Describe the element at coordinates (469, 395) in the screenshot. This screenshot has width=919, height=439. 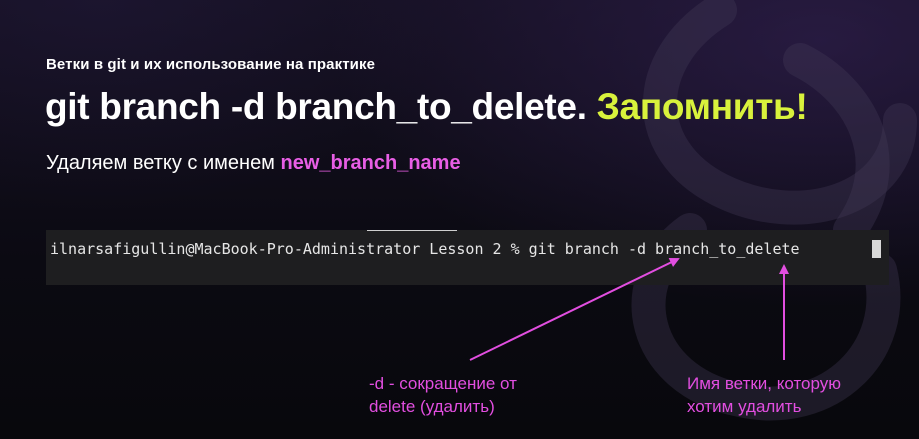
I see `flag-annotation: -d - сокращение от delete (удалить)` at that location.